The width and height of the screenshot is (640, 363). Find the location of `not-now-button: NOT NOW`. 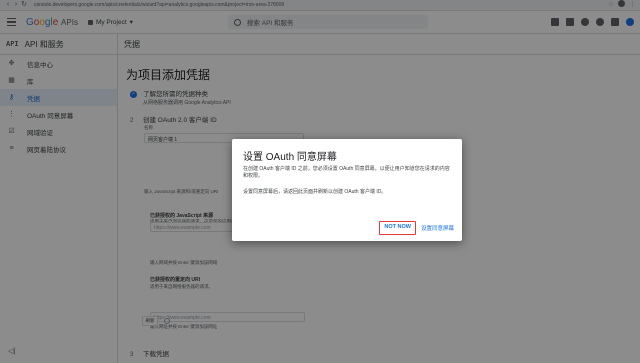

not-now-button: NOT NOW is located at coordinates (397, 228).